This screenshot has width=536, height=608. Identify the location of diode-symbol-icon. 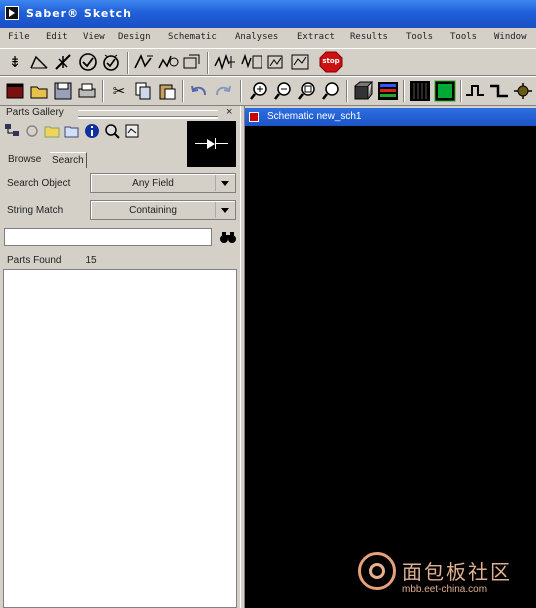
(211, 144).